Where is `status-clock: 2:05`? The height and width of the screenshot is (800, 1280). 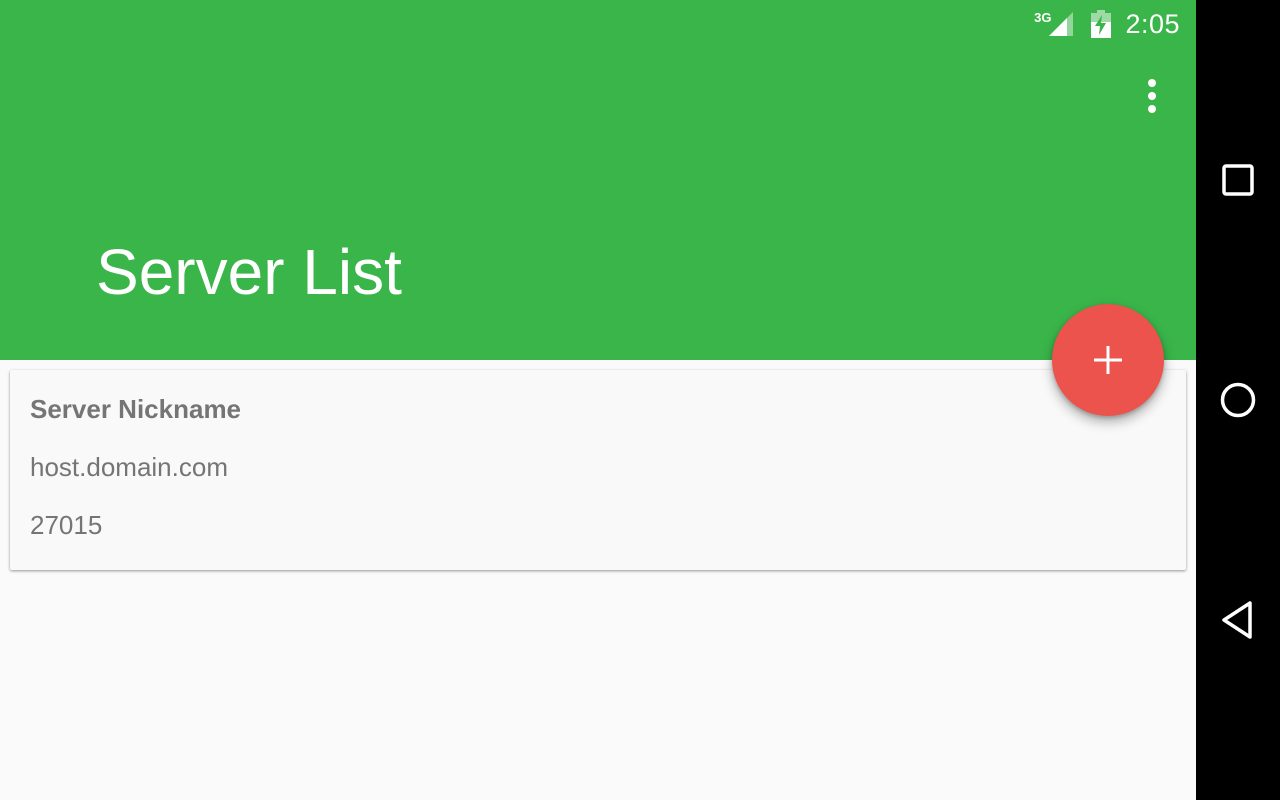 status-clock: 2:05 is located at coordinates (1152, 23).